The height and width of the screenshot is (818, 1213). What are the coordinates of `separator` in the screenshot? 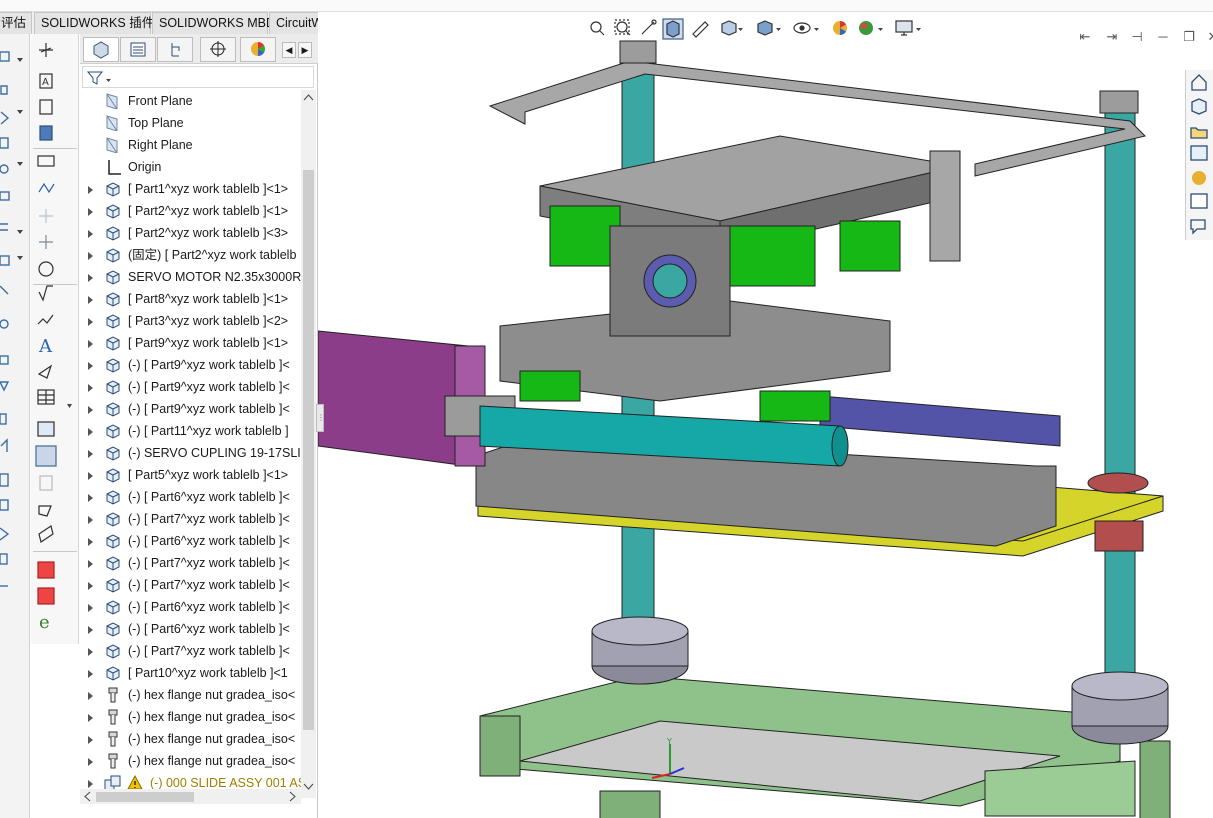 It's located at (55, 551).